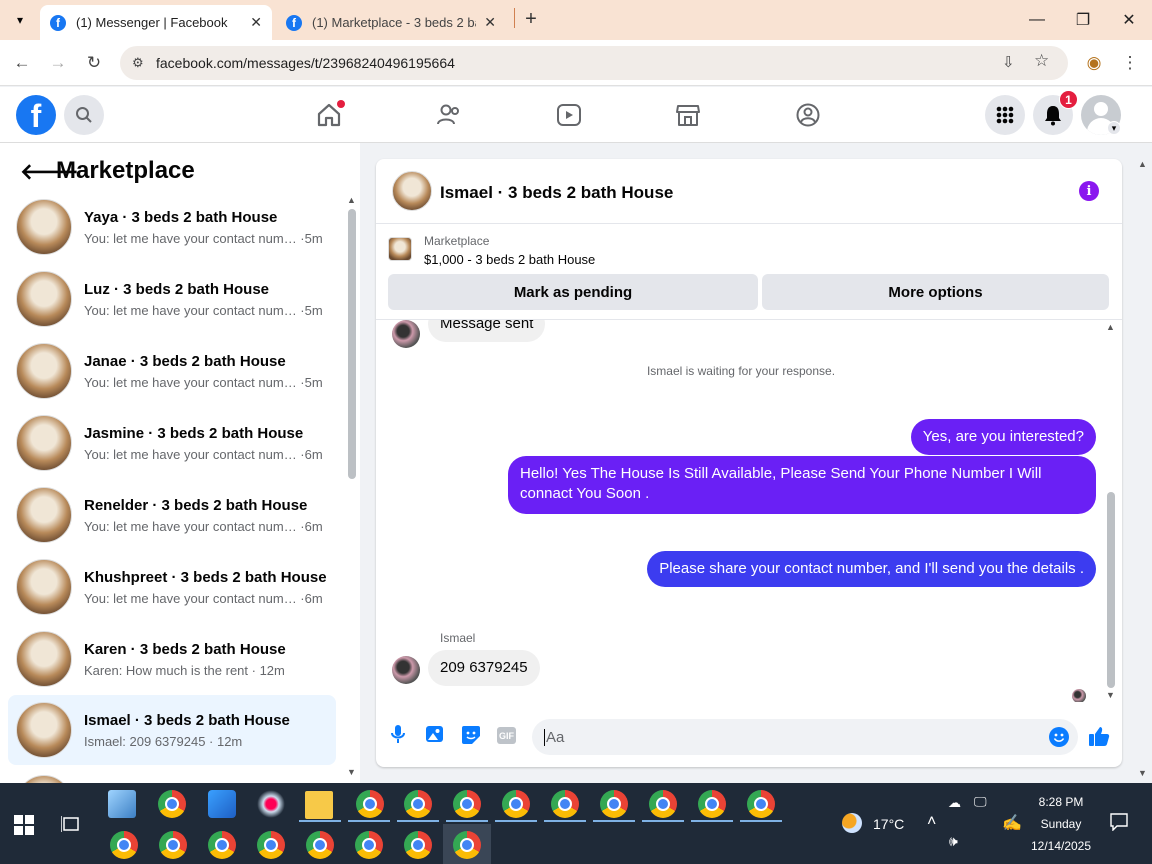 Image resolution: width=1152 pixels, height=864 pixels. What do you see at coordinates (556, 193) in the screenshot?
I see `chat-title: Ismael · 3 beds 2 bath House` at bounding box center [556, 193].